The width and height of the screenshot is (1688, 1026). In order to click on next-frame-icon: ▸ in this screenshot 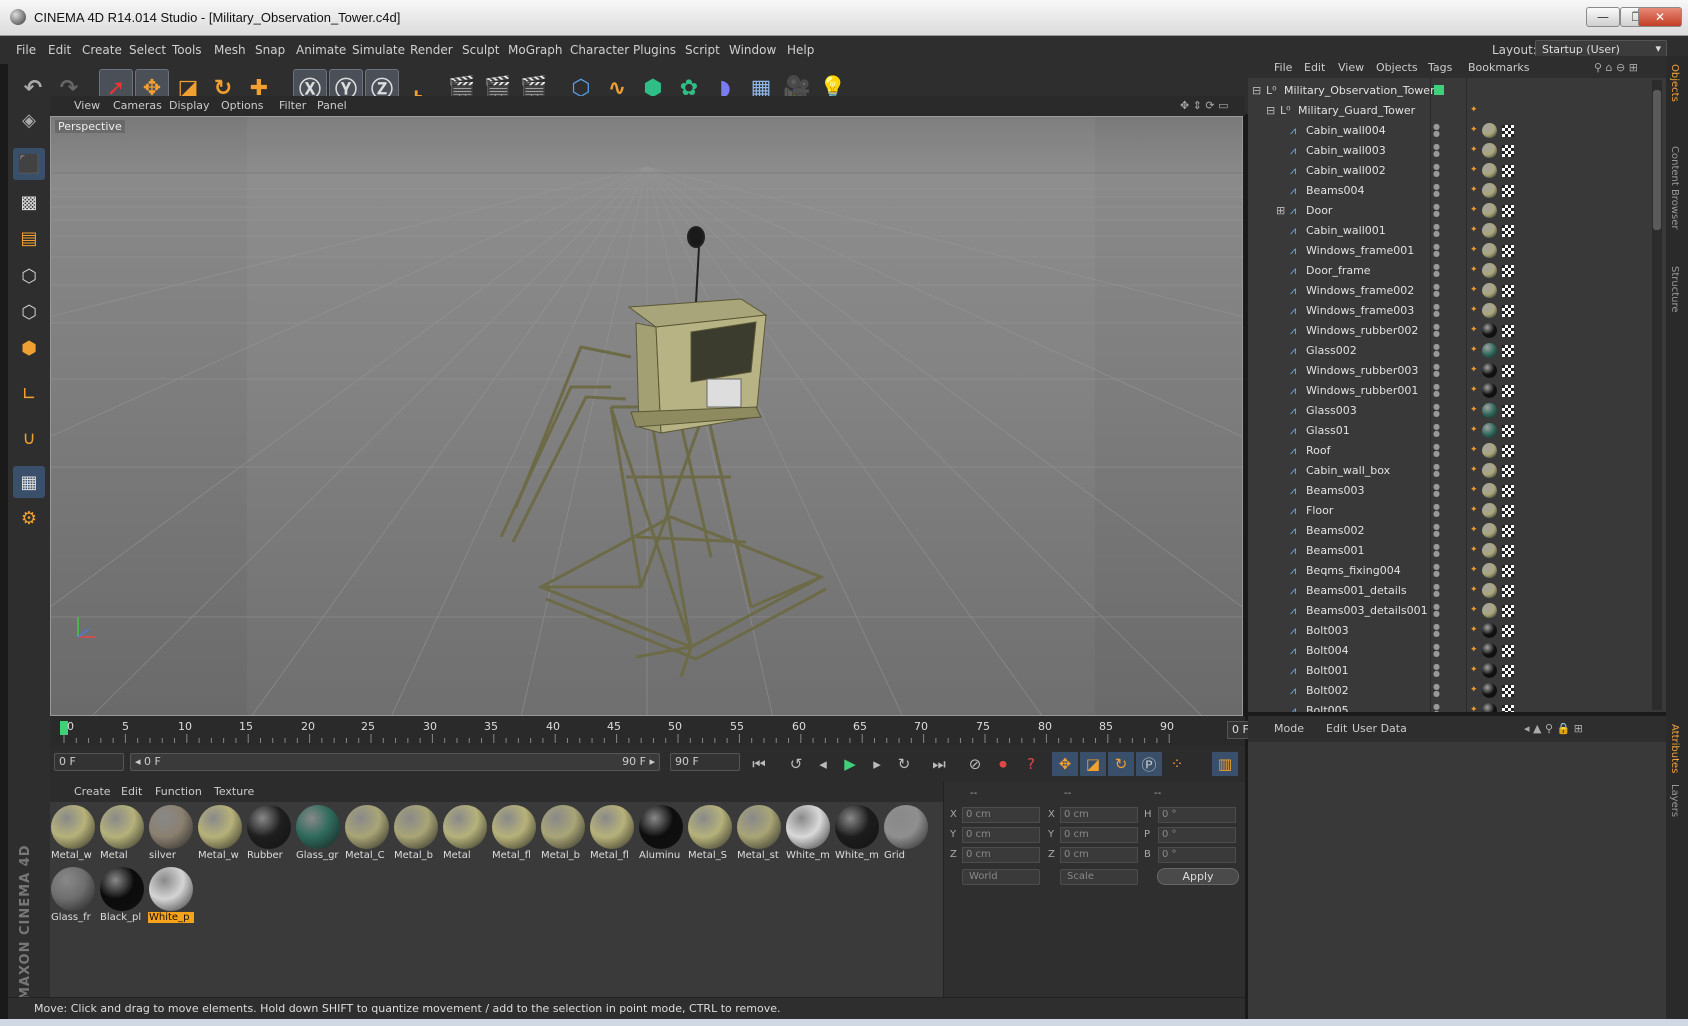, I will do `click(877, 764)`.